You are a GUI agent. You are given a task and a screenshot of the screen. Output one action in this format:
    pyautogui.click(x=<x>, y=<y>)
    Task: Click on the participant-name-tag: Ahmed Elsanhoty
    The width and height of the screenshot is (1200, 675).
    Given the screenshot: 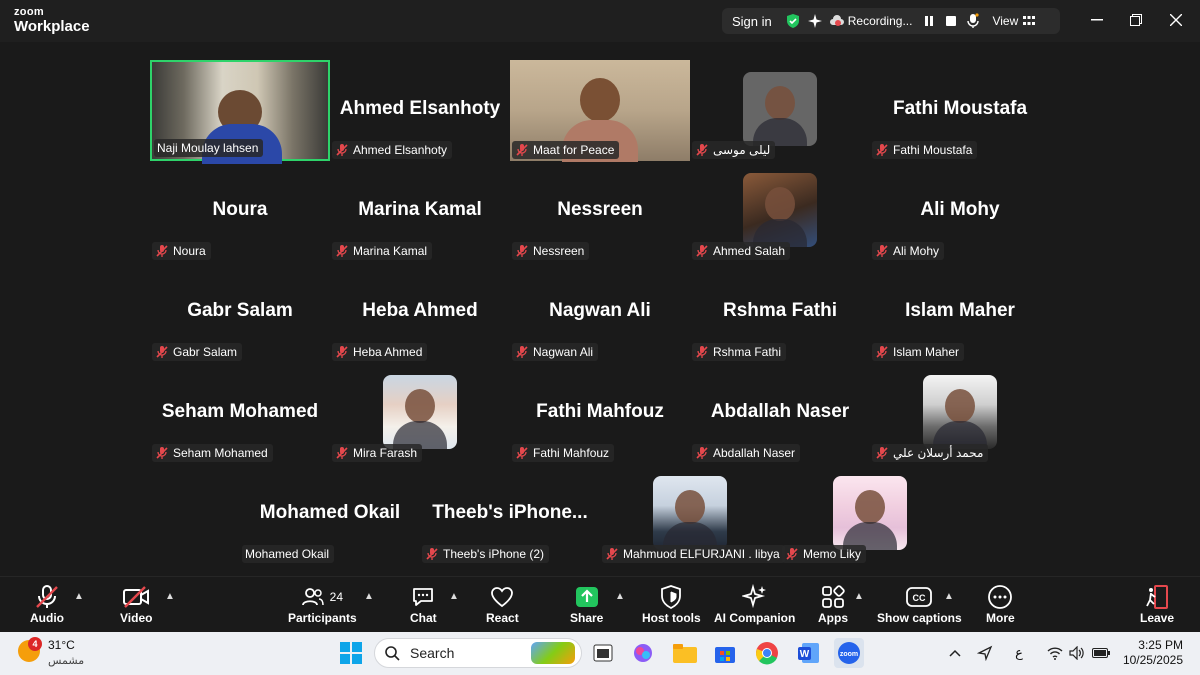 What is the action you would take?
    pyautogui.click(x=392, y=150)
    